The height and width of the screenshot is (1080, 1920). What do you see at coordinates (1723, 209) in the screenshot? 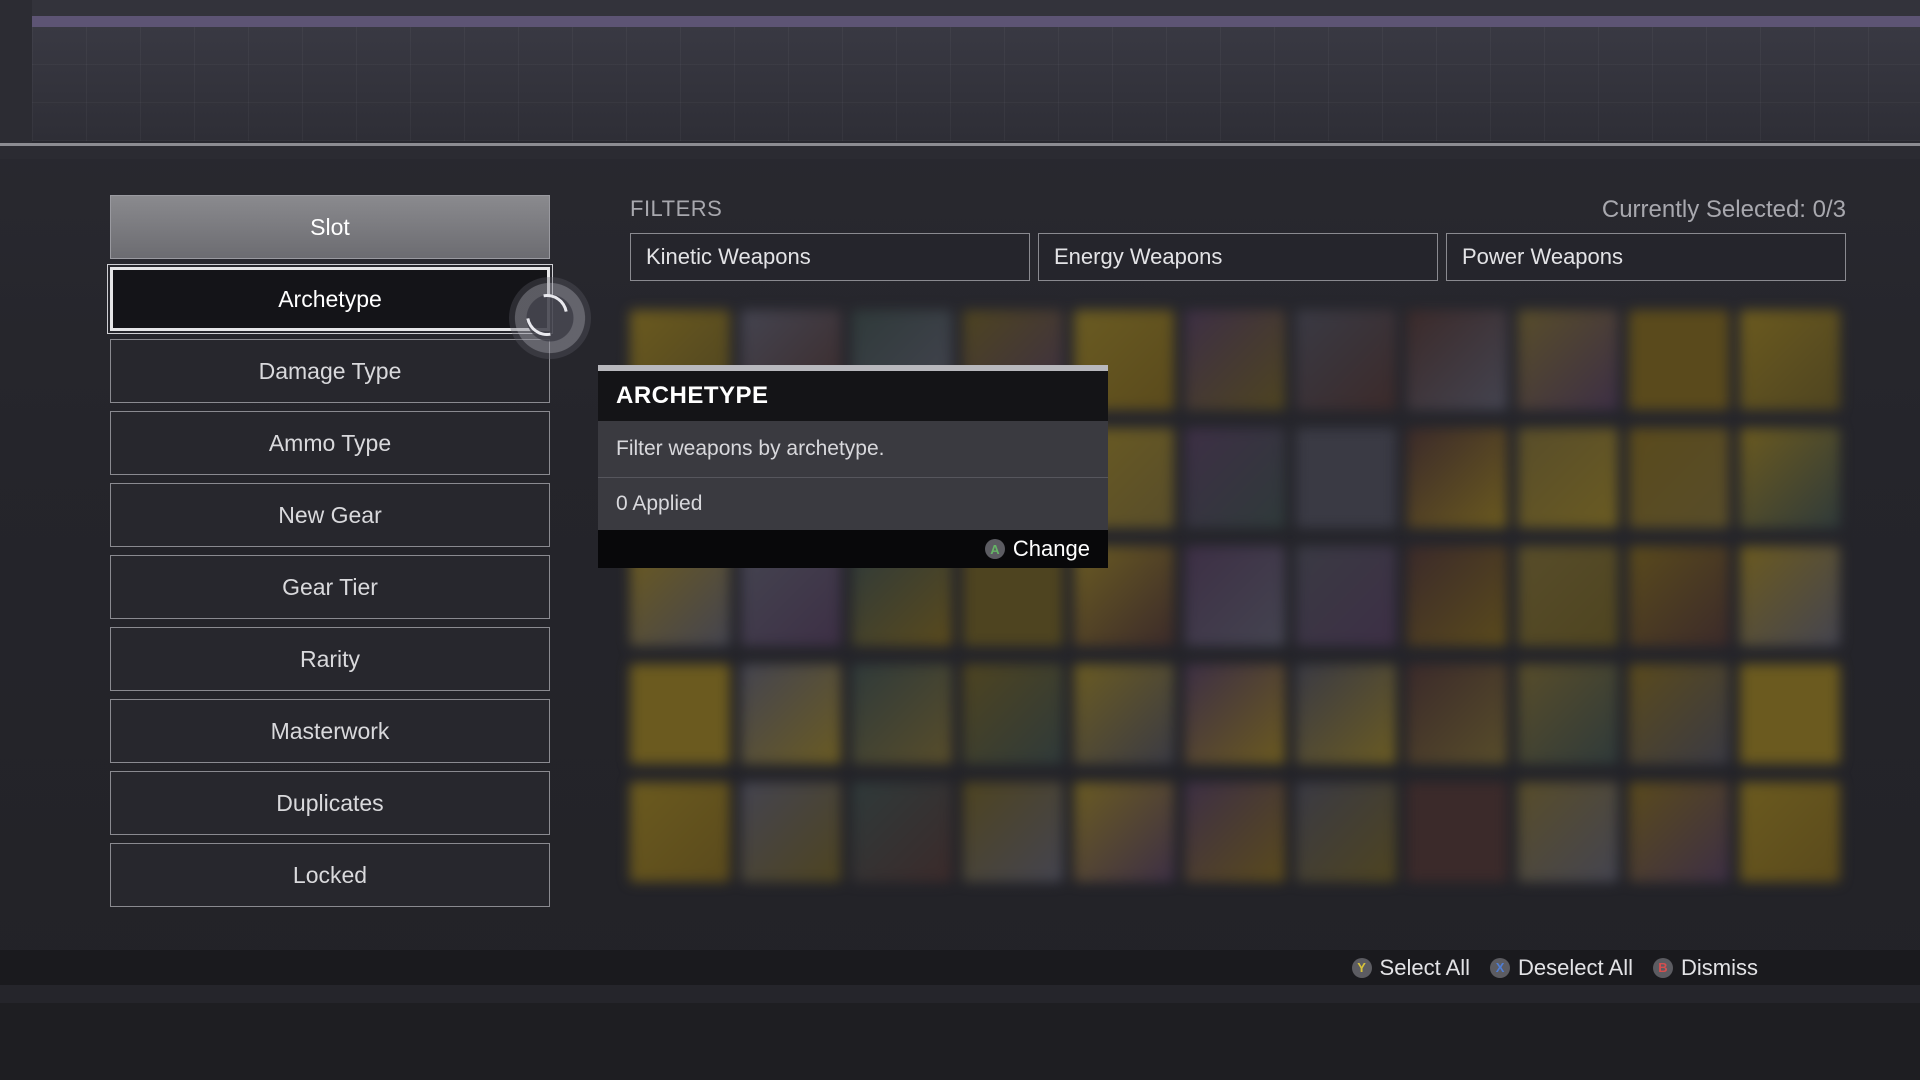
I see `currently-selected-count: Currently Selected: 0/3` at bounding box center [1723, 209].